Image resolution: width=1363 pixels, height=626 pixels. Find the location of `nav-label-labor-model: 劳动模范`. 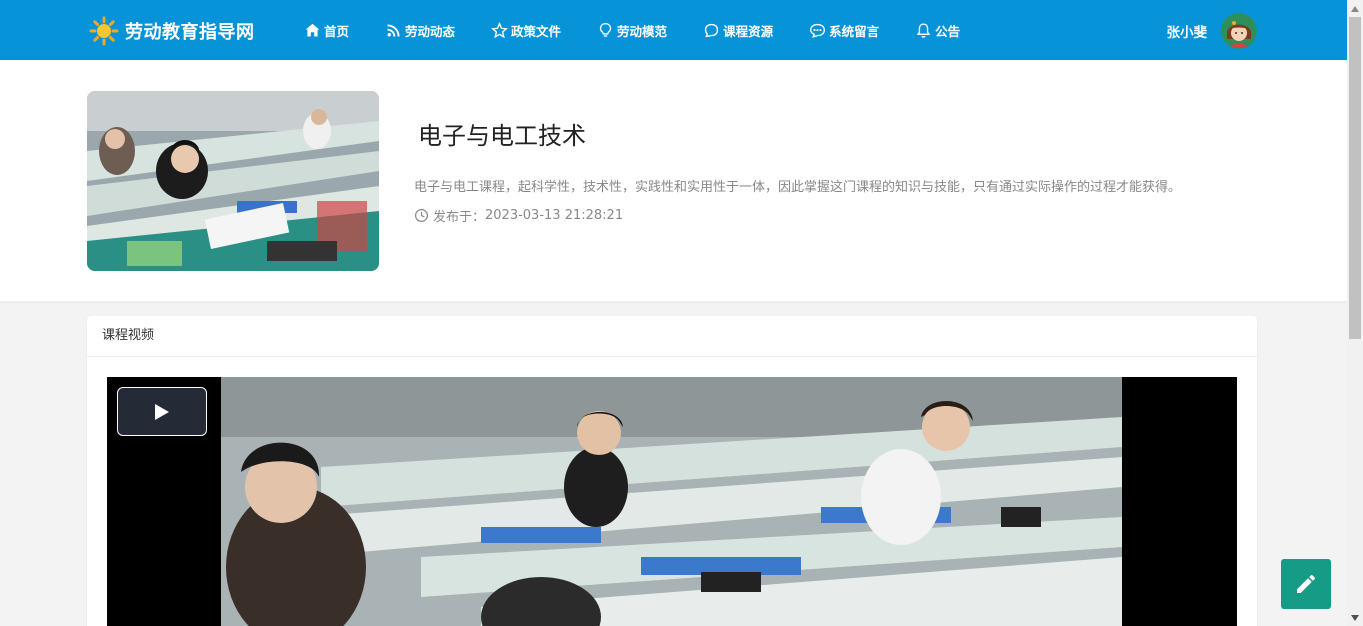

nav-label-labor-model: 劳动模范 is located at coordinates (642, 31).